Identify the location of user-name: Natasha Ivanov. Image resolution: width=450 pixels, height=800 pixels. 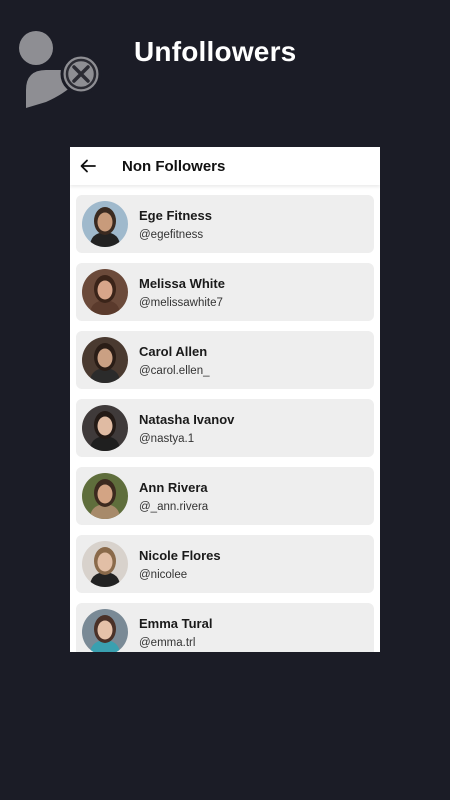
(187, 419).